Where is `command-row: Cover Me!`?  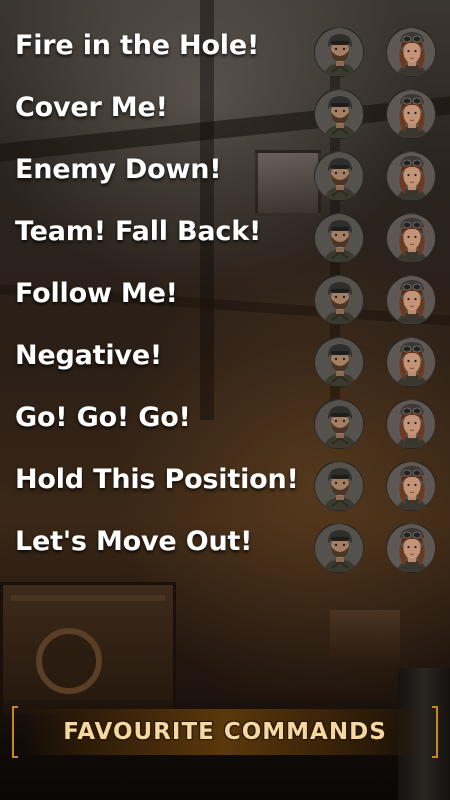 command-row: Cover Me! is located at coordinates (225, 115).